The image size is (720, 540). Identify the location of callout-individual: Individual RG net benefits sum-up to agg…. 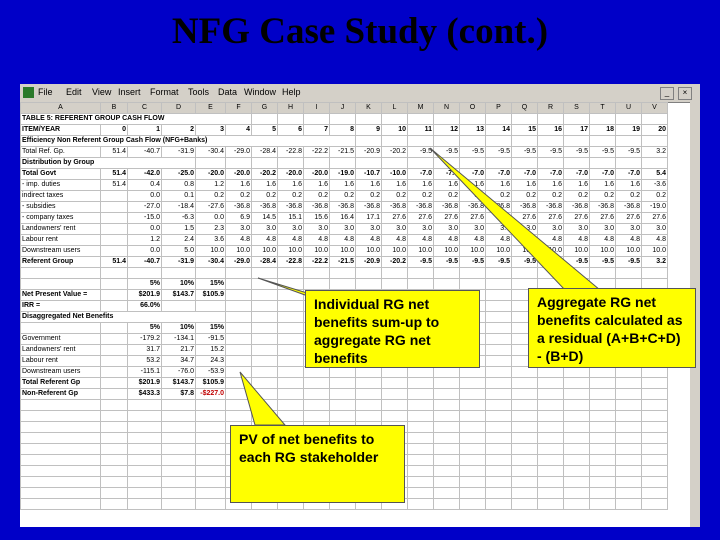
(392, 329).